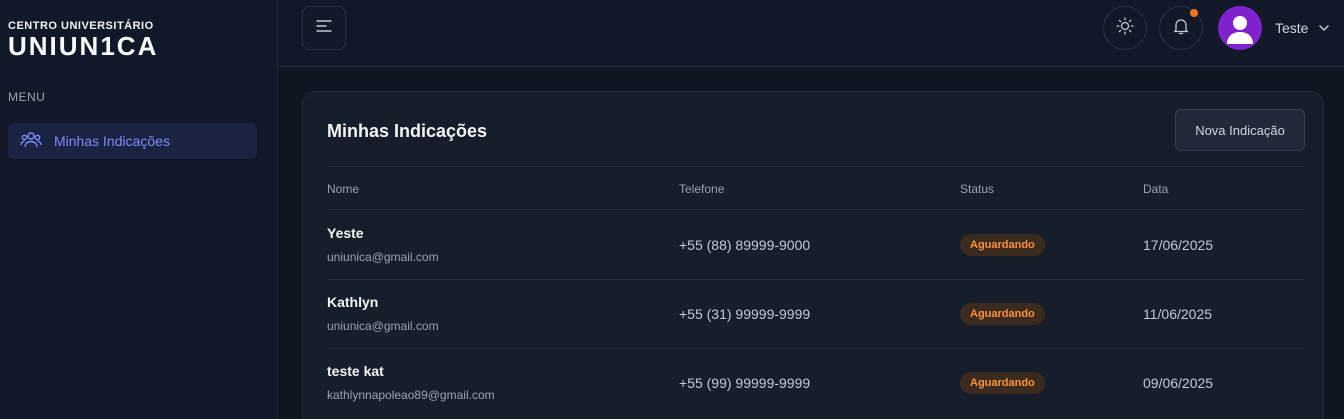 The image size is (1344, 419). What do you see at coordinates (745, 245) in the screenshot?
I see `row-phone: +55 (88) 89999-9000` at bounding box center [745, 245].